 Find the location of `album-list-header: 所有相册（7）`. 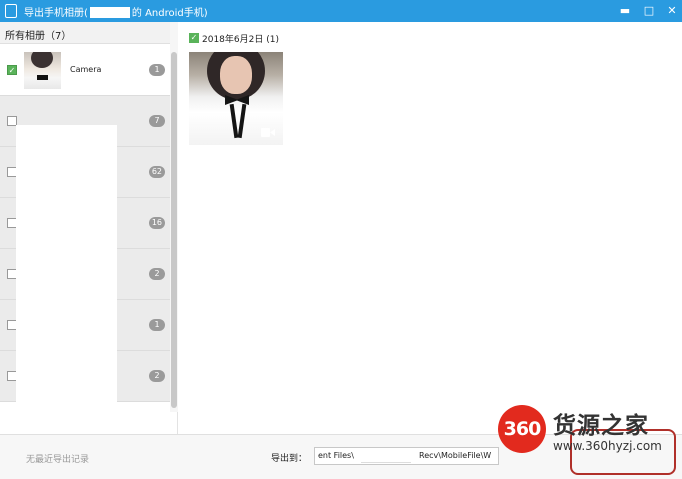

album-list-header: 所有相册（7） is located at coordinates (89, 33).